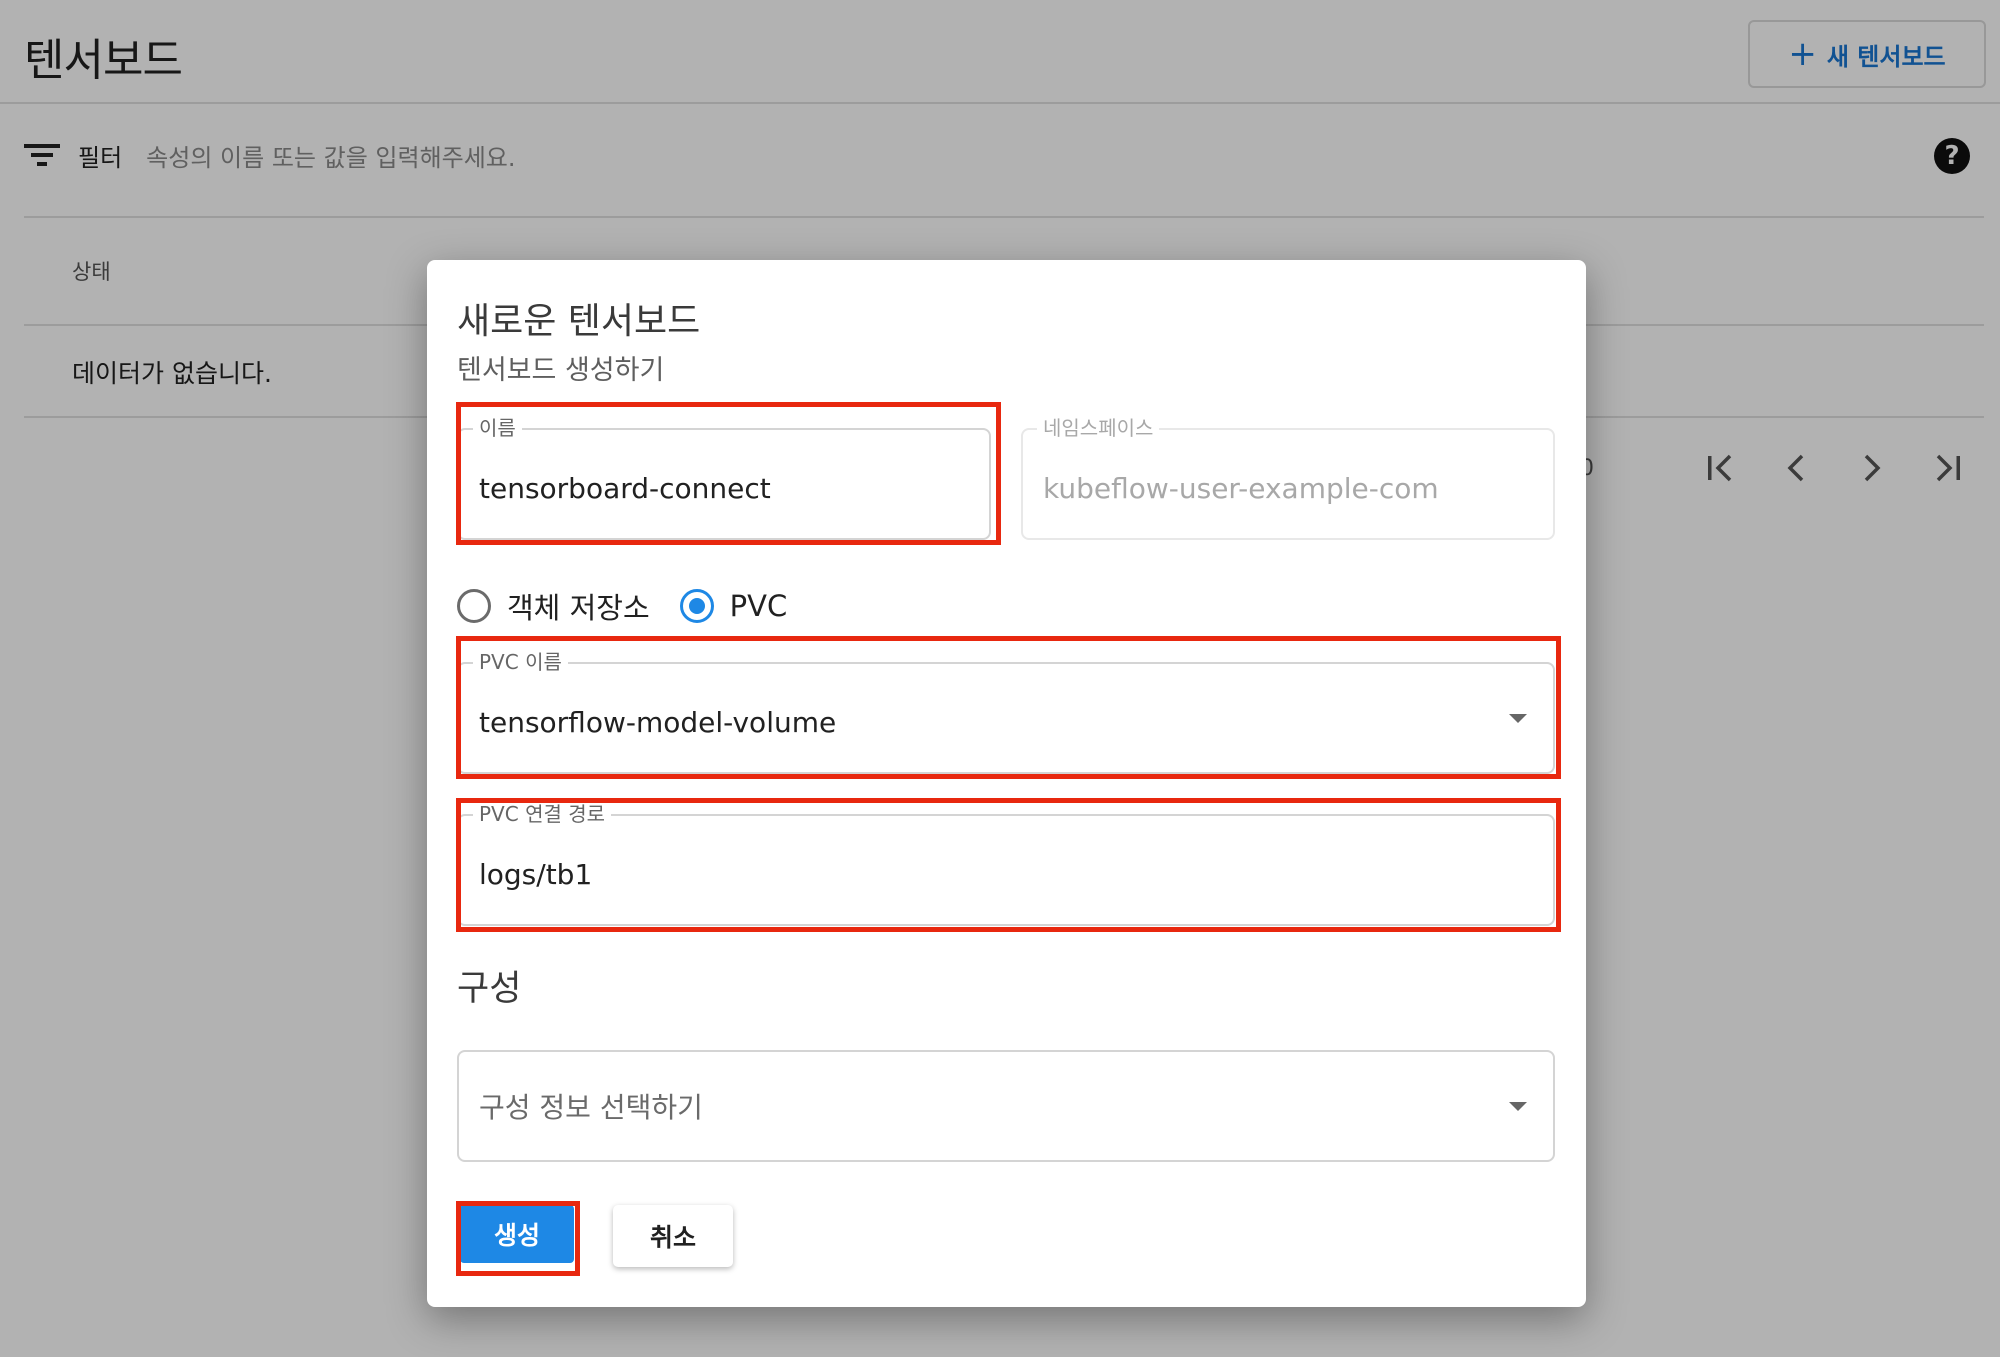  What do you see at coordinates (542, 814) in the screenshot?
I see `pvc-mount-path-label: PVC 연결 경로` at bounding box center [542, 814].